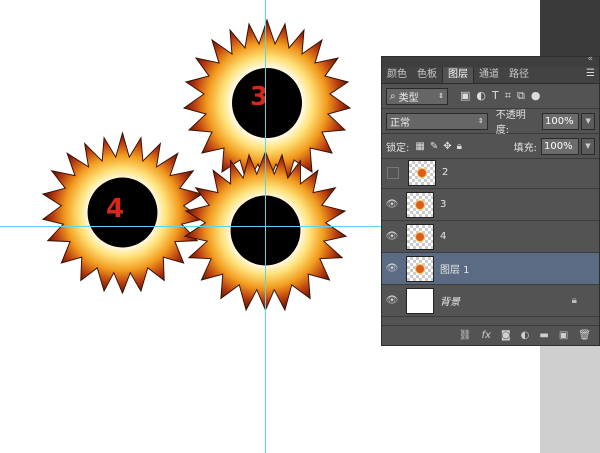 The width and height of the screenshot is (600, 453). I want to click on add-mask-icon: ◙, so click(506, 335).